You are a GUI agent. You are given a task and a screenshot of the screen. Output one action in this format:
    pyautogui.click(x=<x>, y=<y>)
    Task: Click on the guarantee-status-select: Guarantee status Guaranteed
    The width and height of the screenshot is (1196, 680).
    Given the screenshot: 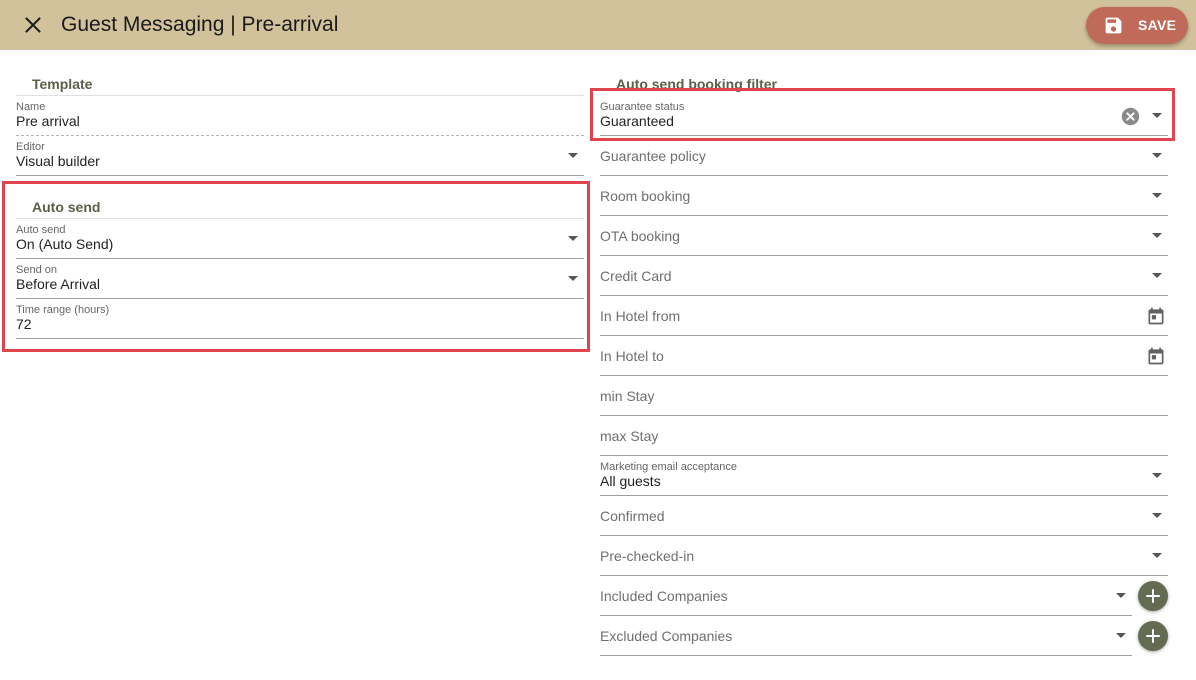 What is the action you would take?
    pyautogui.click(x=884, y=116)
    